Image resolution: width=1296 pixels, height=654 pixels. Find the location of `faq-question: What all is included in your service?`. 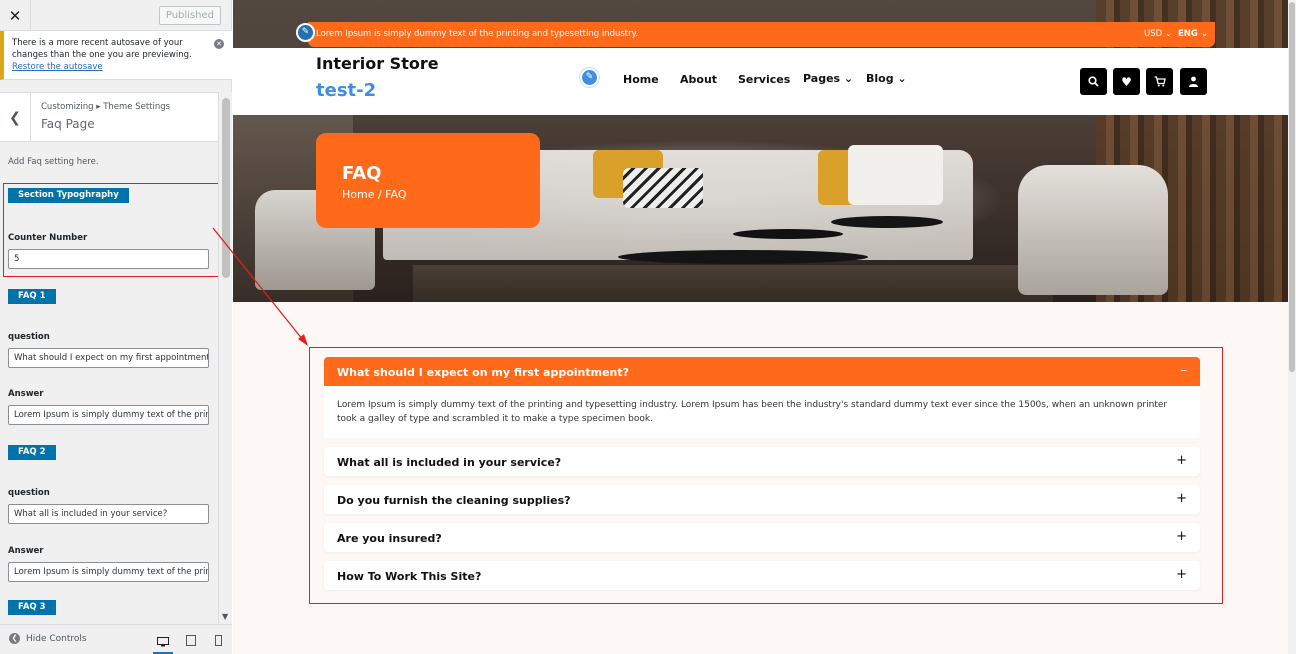

faq-question: What all is included in your service? is located at coordinates (449, 462).